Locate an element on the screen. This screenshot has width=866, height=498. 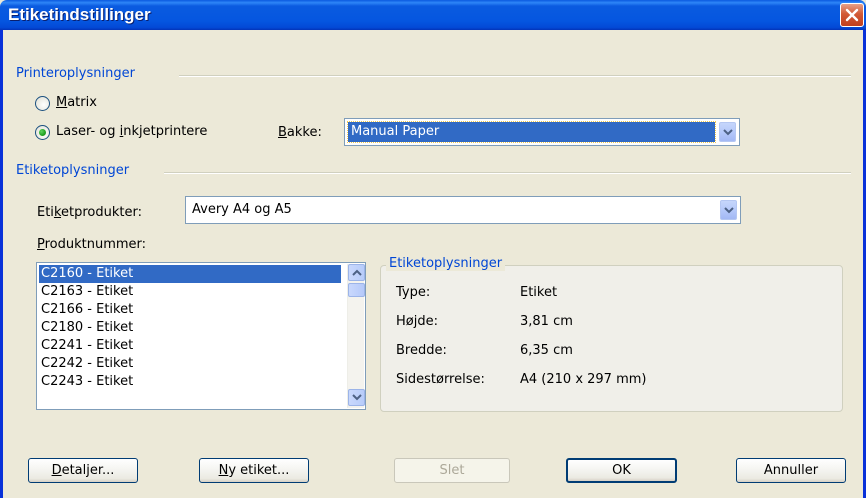
tray-select-value: Manual Paper is located at coordinates (531, 132).